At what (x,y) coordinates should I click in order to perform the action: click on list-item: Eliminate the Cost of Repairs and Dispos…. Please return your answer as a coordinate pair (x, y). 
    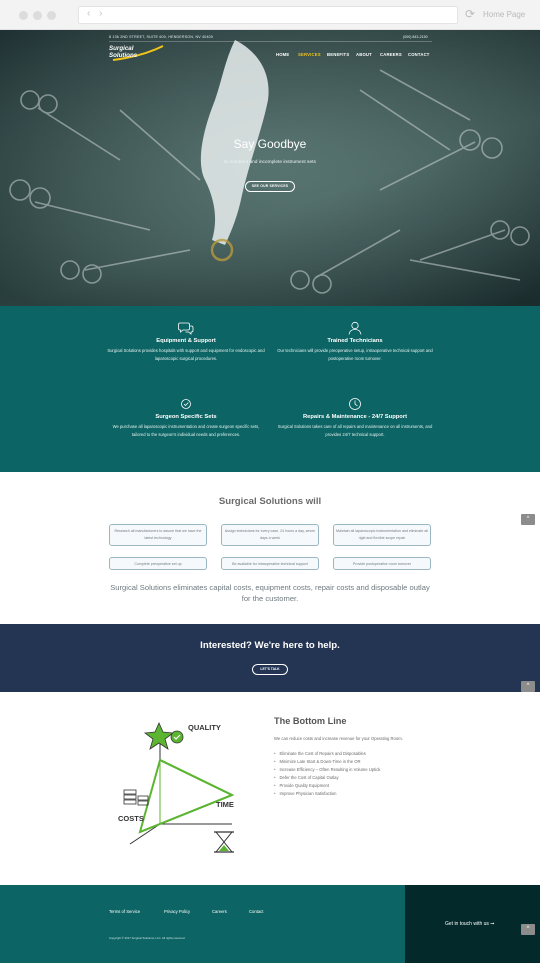
    Looking at the image, I should click on (327, 754).